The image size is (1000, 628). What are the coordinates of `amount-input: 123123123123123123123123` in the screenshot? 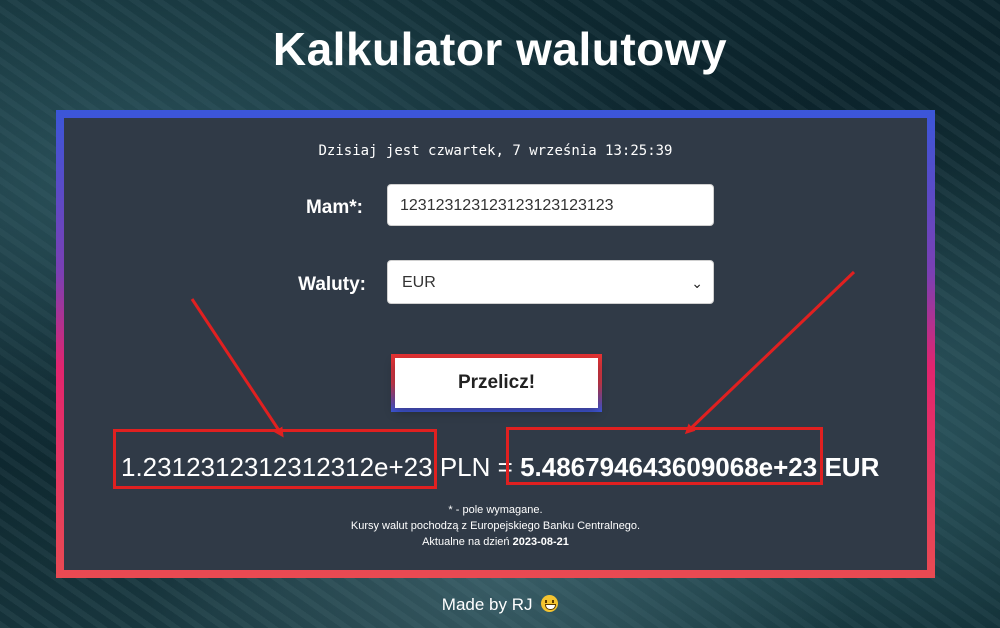 It's located at (550, 205).